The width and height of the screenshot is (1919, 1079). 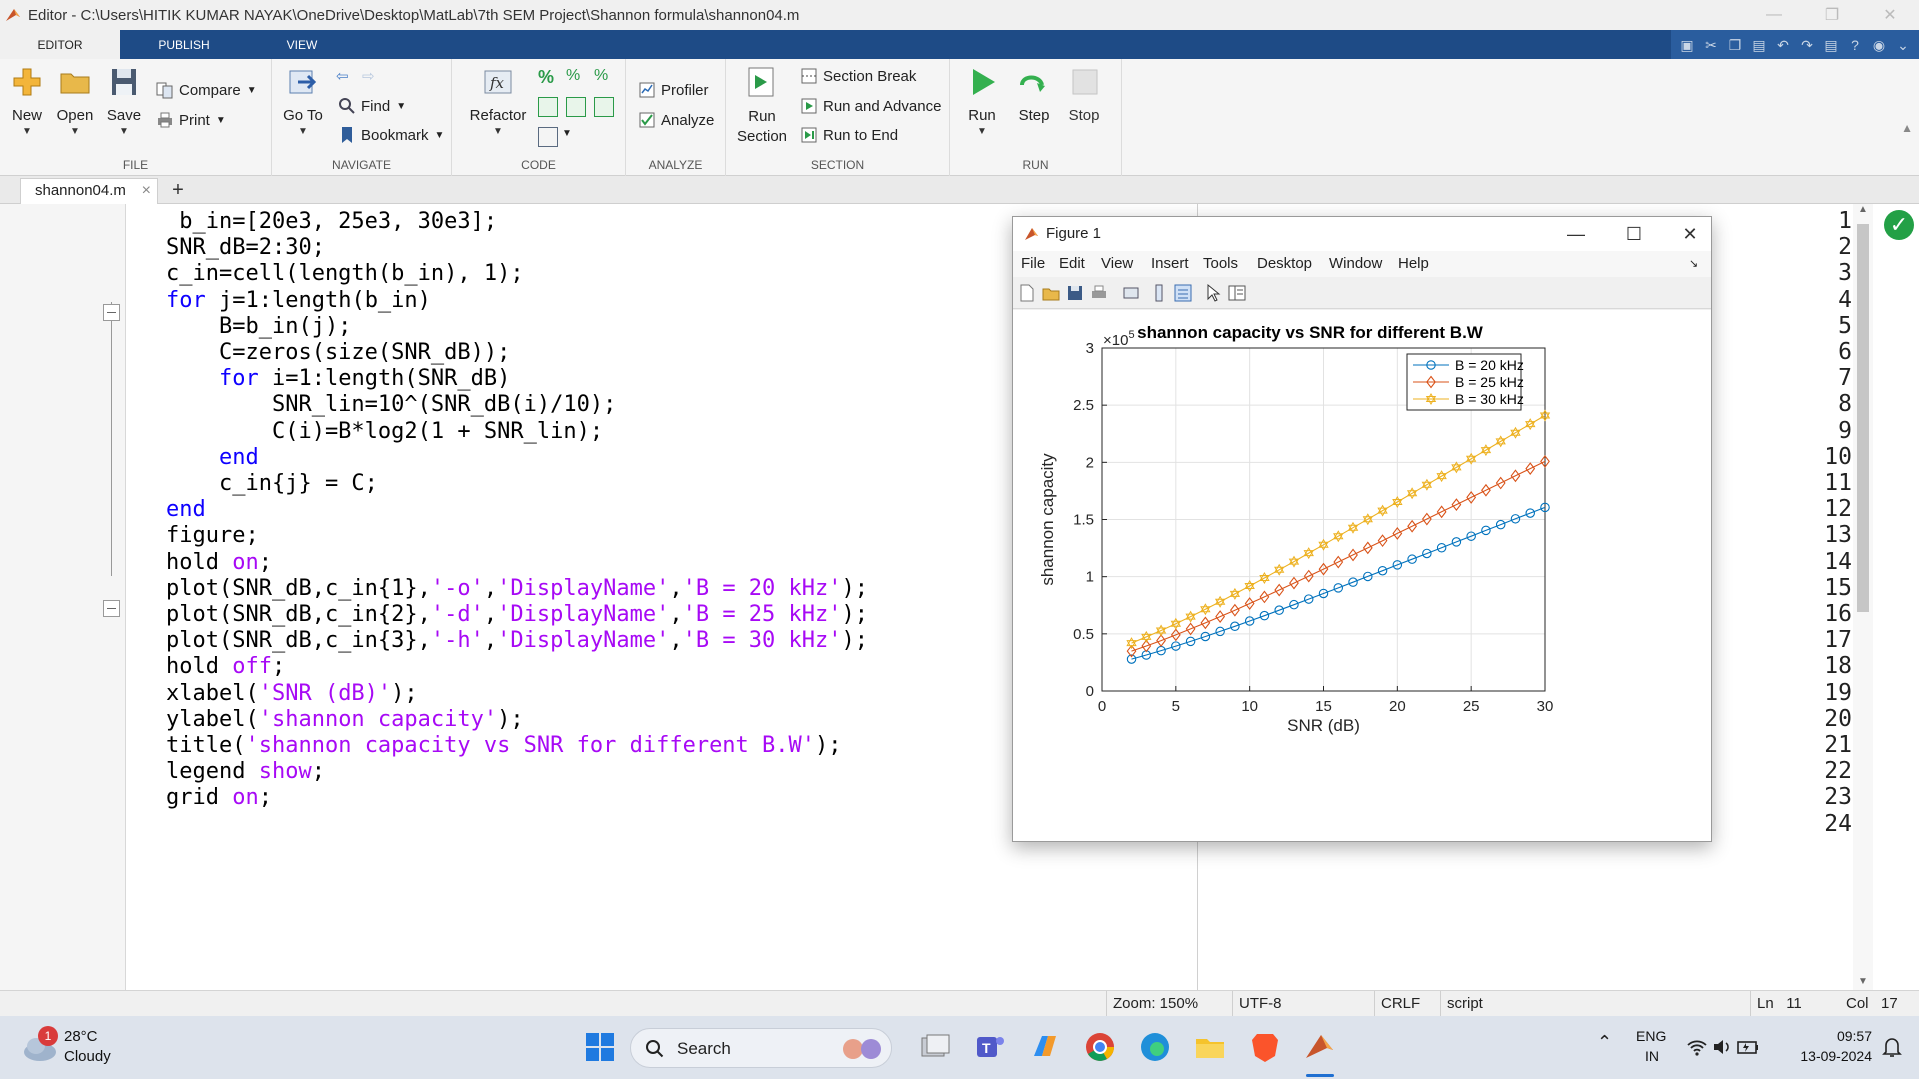 I want to click on notification-bell-icon, so click(x=1892, y=1047).